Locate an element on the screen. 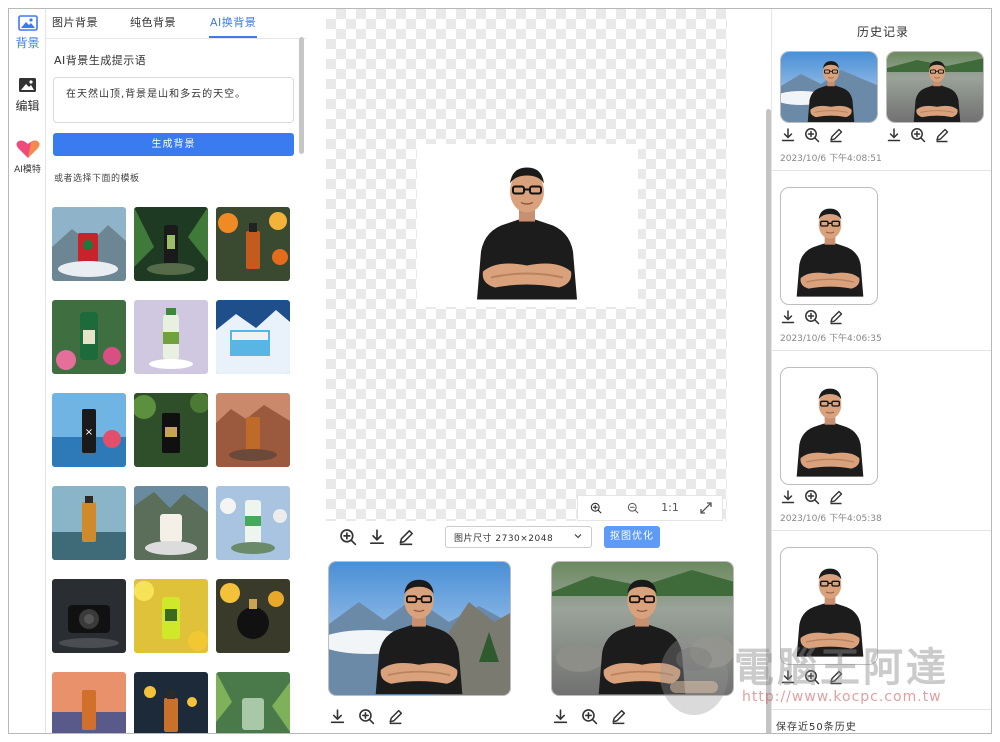 The height and width of the screenshot is (742, 1000). refine-cutout-button: 抠图优化 is located at coordinates (632, 537).